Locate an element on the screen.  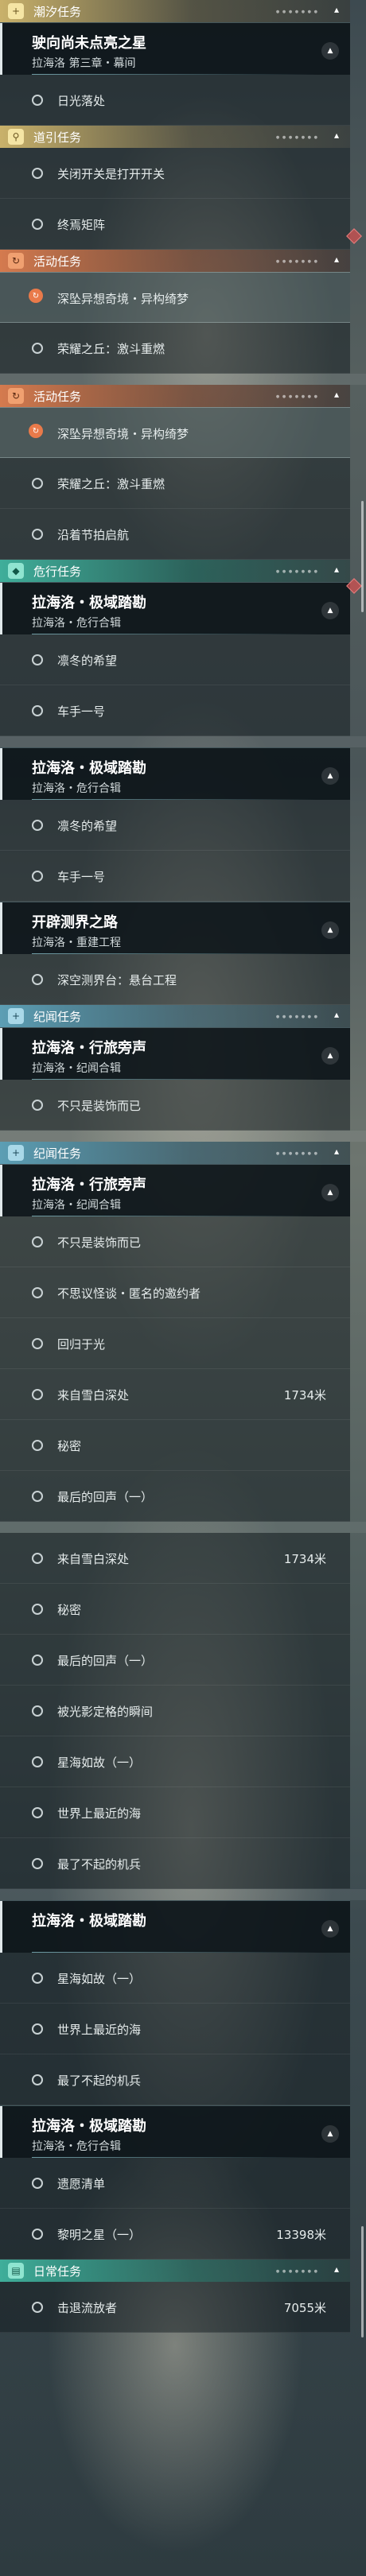
quest-header: 驶向尚未点亮之星 拉海洛 第三章・幕间 ▲ is located at coordinates (175, 48).